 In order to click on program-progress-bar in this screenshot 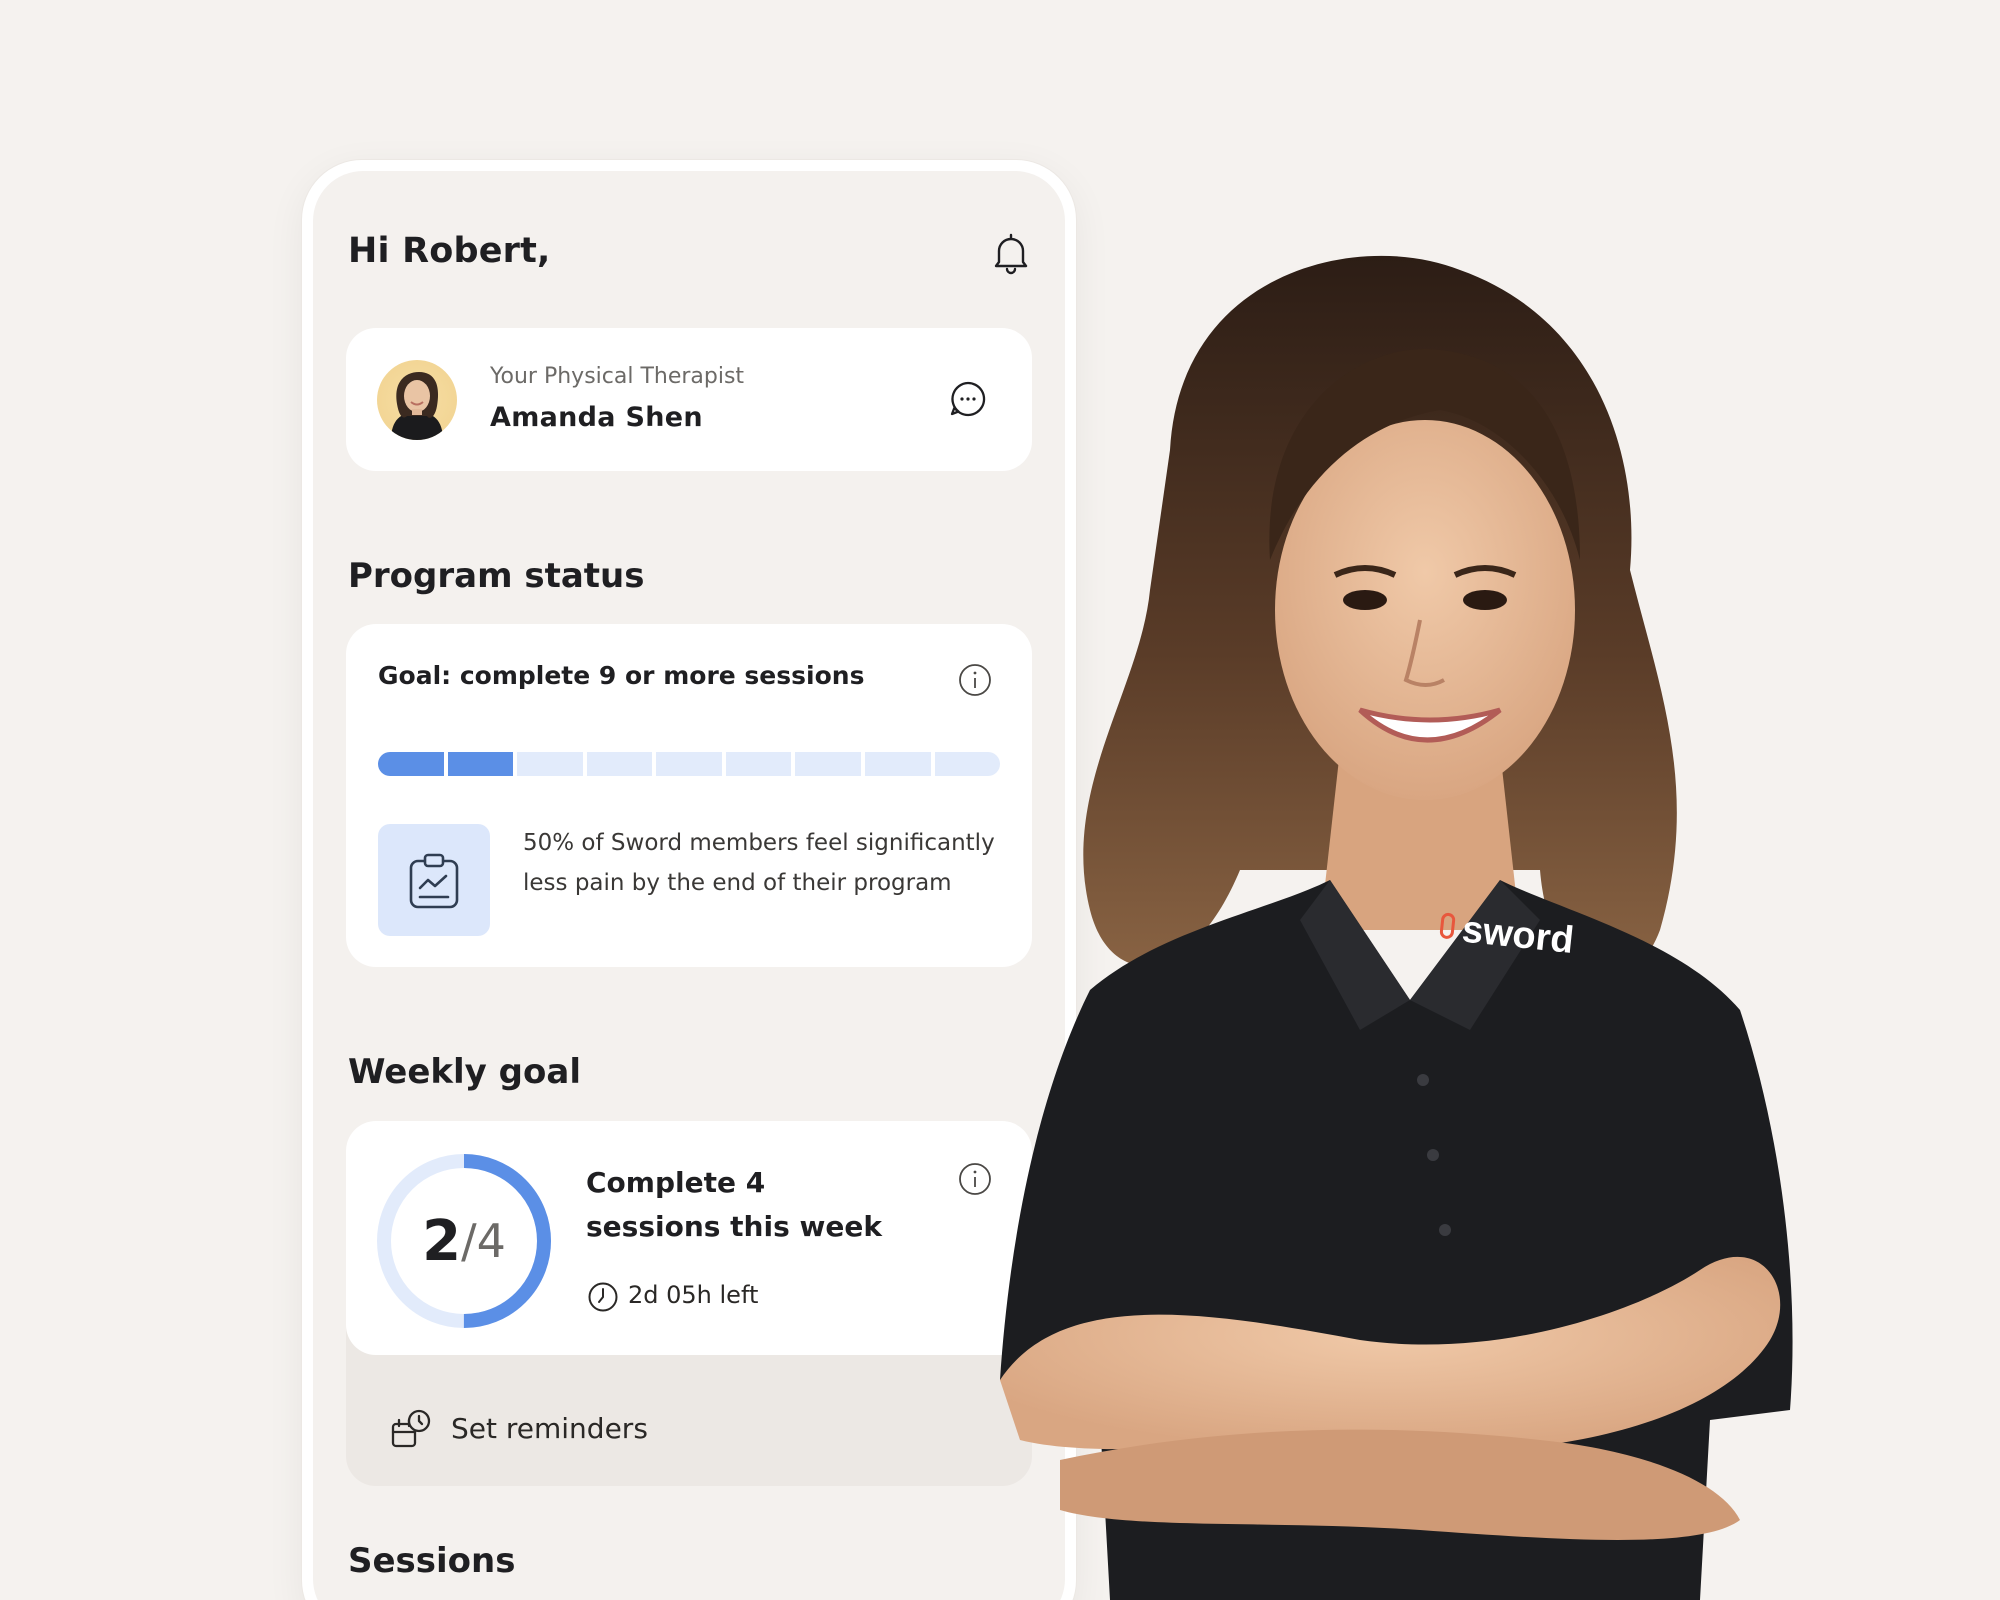, I will do `click(689, 764)`.